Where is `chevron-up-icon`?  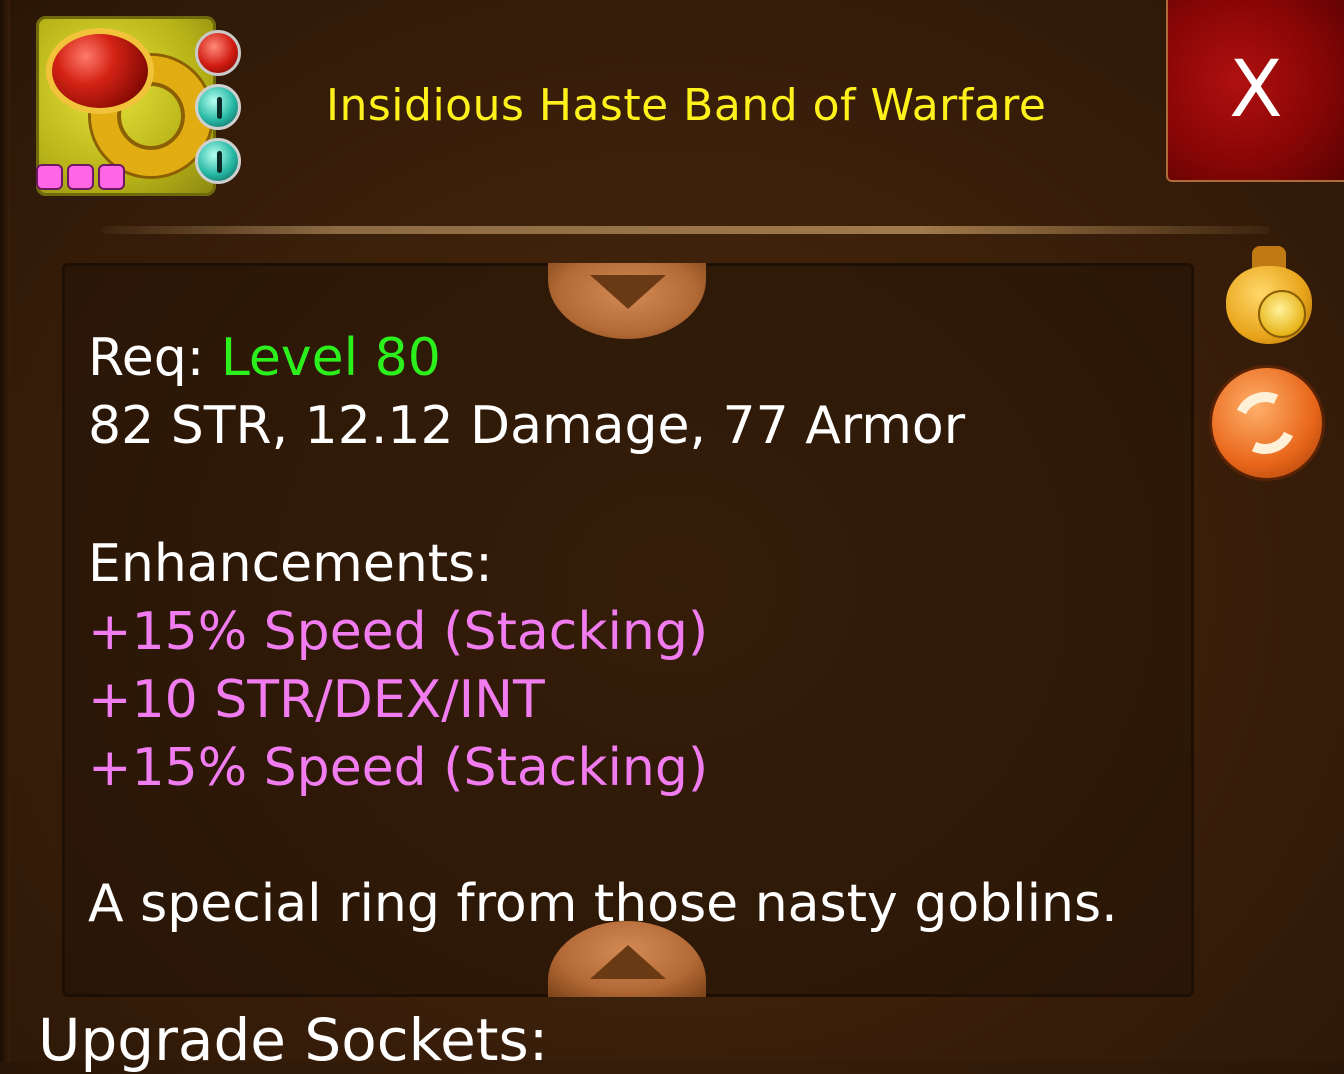
chevron-up-icon is located at coordinates (628, 962).